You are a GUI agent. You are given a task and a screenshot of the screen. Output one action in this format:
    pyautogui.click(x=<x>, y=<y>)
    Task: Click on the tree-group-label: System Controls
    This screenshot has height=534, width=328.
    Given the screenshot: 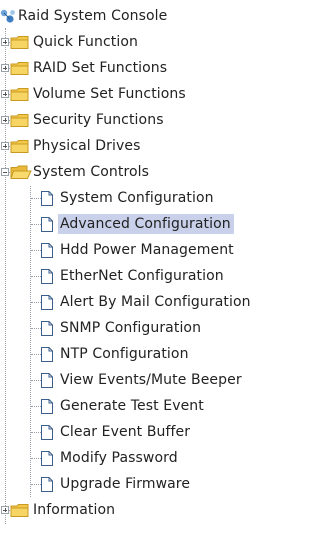 What is the action you would take?
    pyautogui.click(x=91, y=172)
    